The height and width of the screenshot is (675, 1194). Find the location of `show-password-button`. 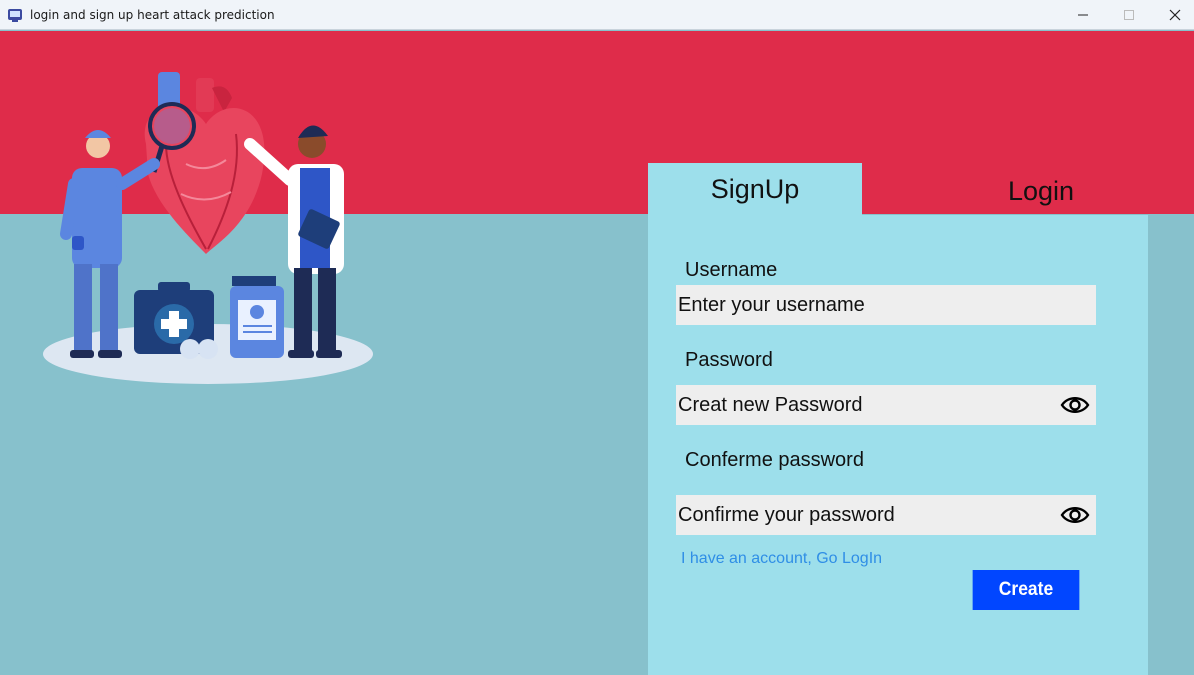

show-password-button is located at coordinates (1075, 405).